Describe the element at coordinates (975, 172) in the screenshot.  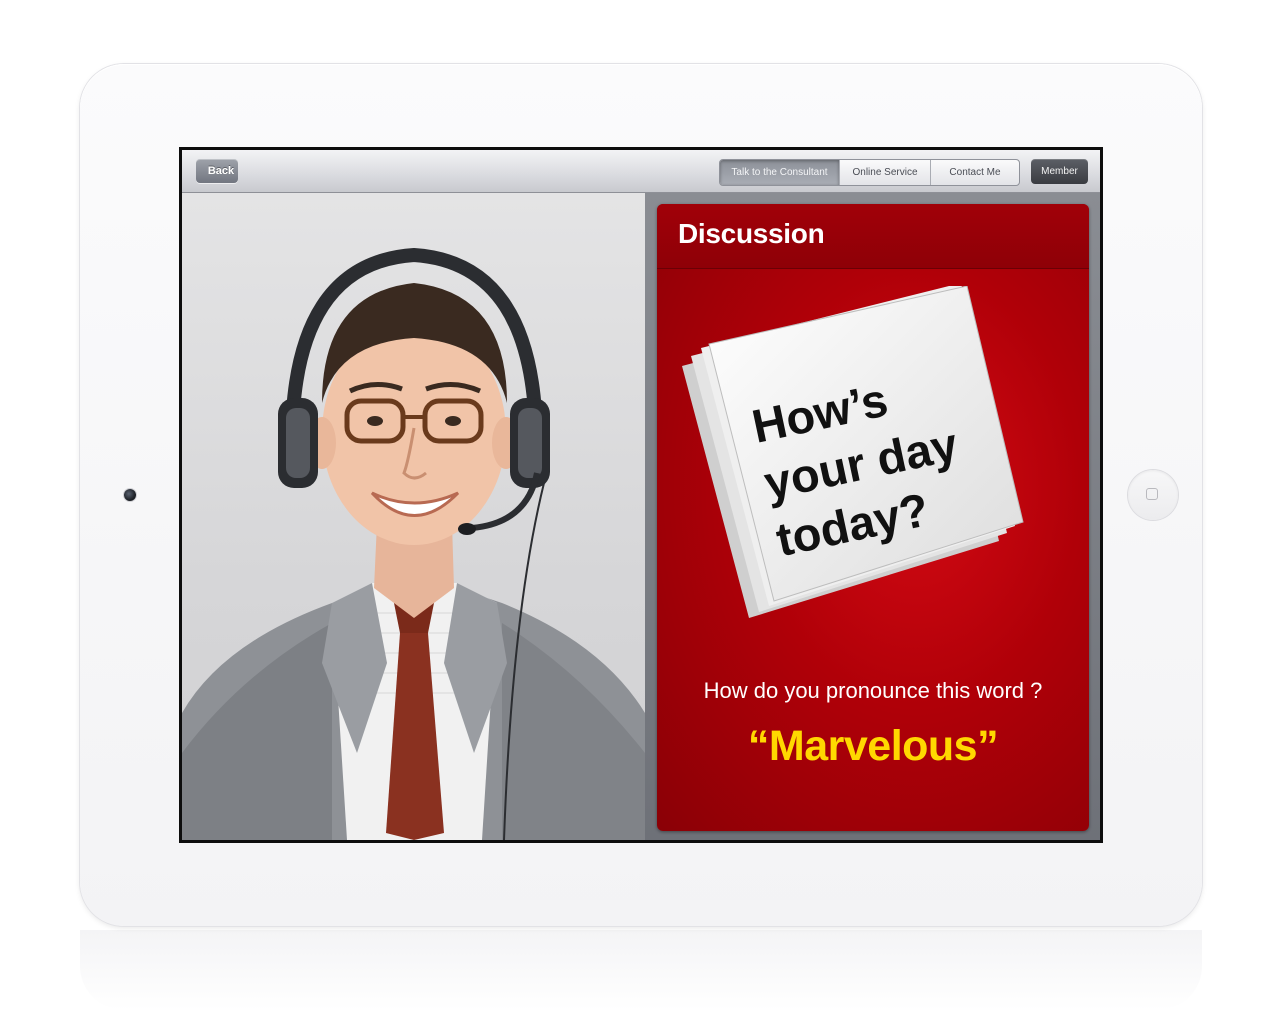
I see `tab-contact-me: Contact Me` at that location.